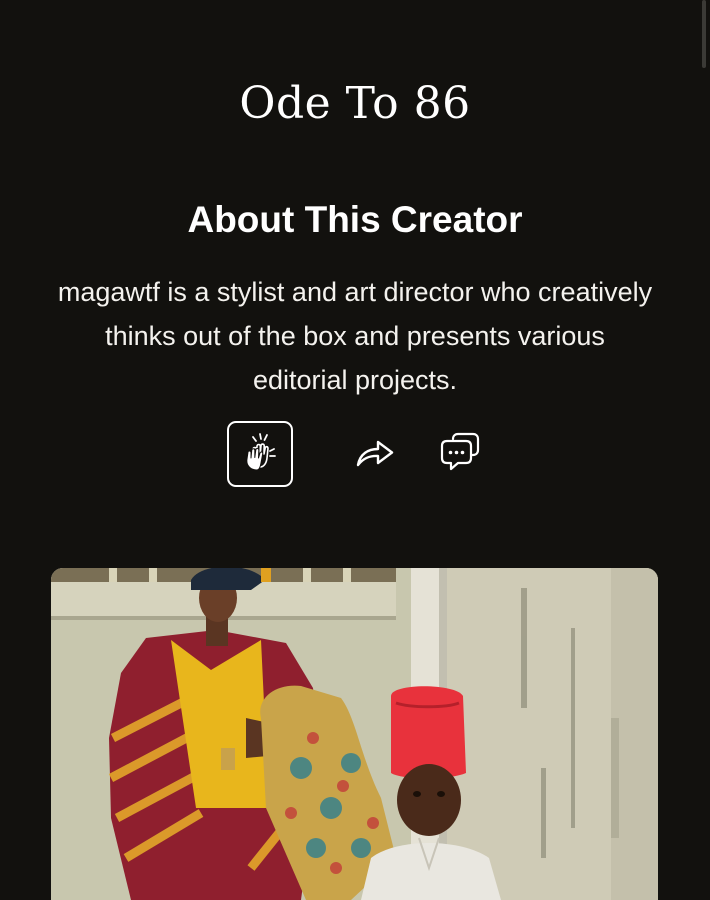 The width and height of the screenshot is (710, 900). I want to click on clapping-hands-icon, so click(260, 454).